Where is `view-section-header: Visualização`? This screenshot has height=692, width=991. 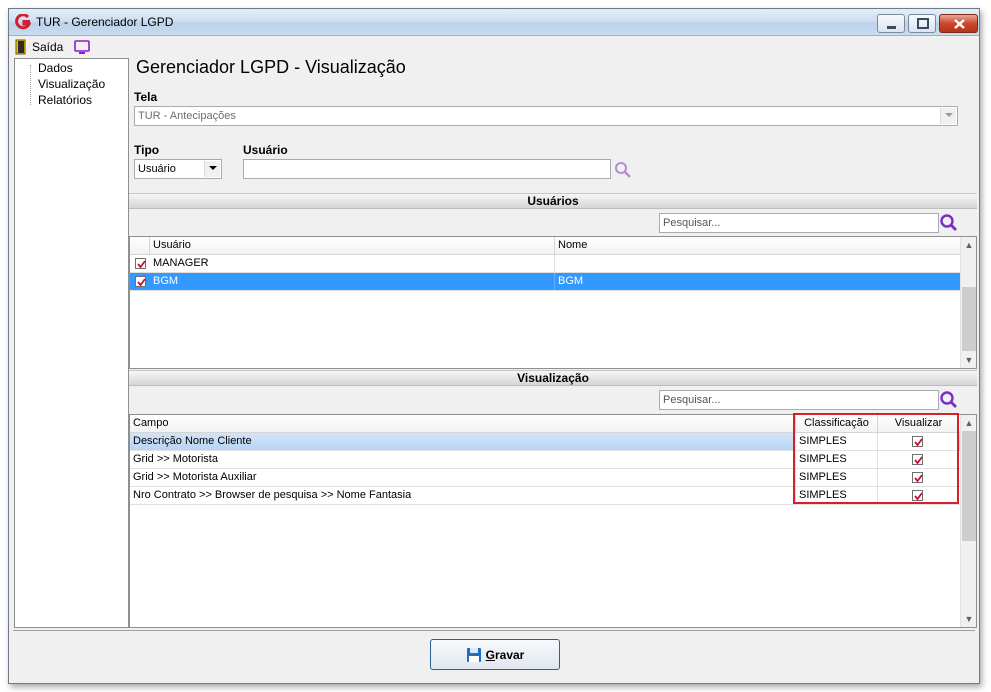 view-section-header: Visualização is located at coordinates (553, 378).